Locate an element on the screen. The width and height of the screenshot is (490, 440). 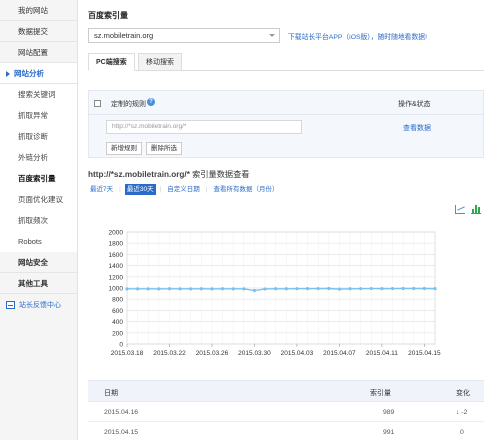
sidebar-item: Robots is located at coordinates (38, 241).